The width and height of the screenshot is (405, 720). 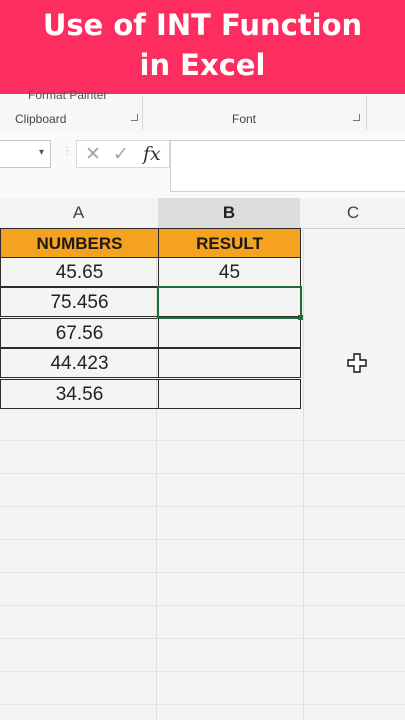 I want to click on banner-title-line1: Use of INT Function, so click(x=202, y=25).